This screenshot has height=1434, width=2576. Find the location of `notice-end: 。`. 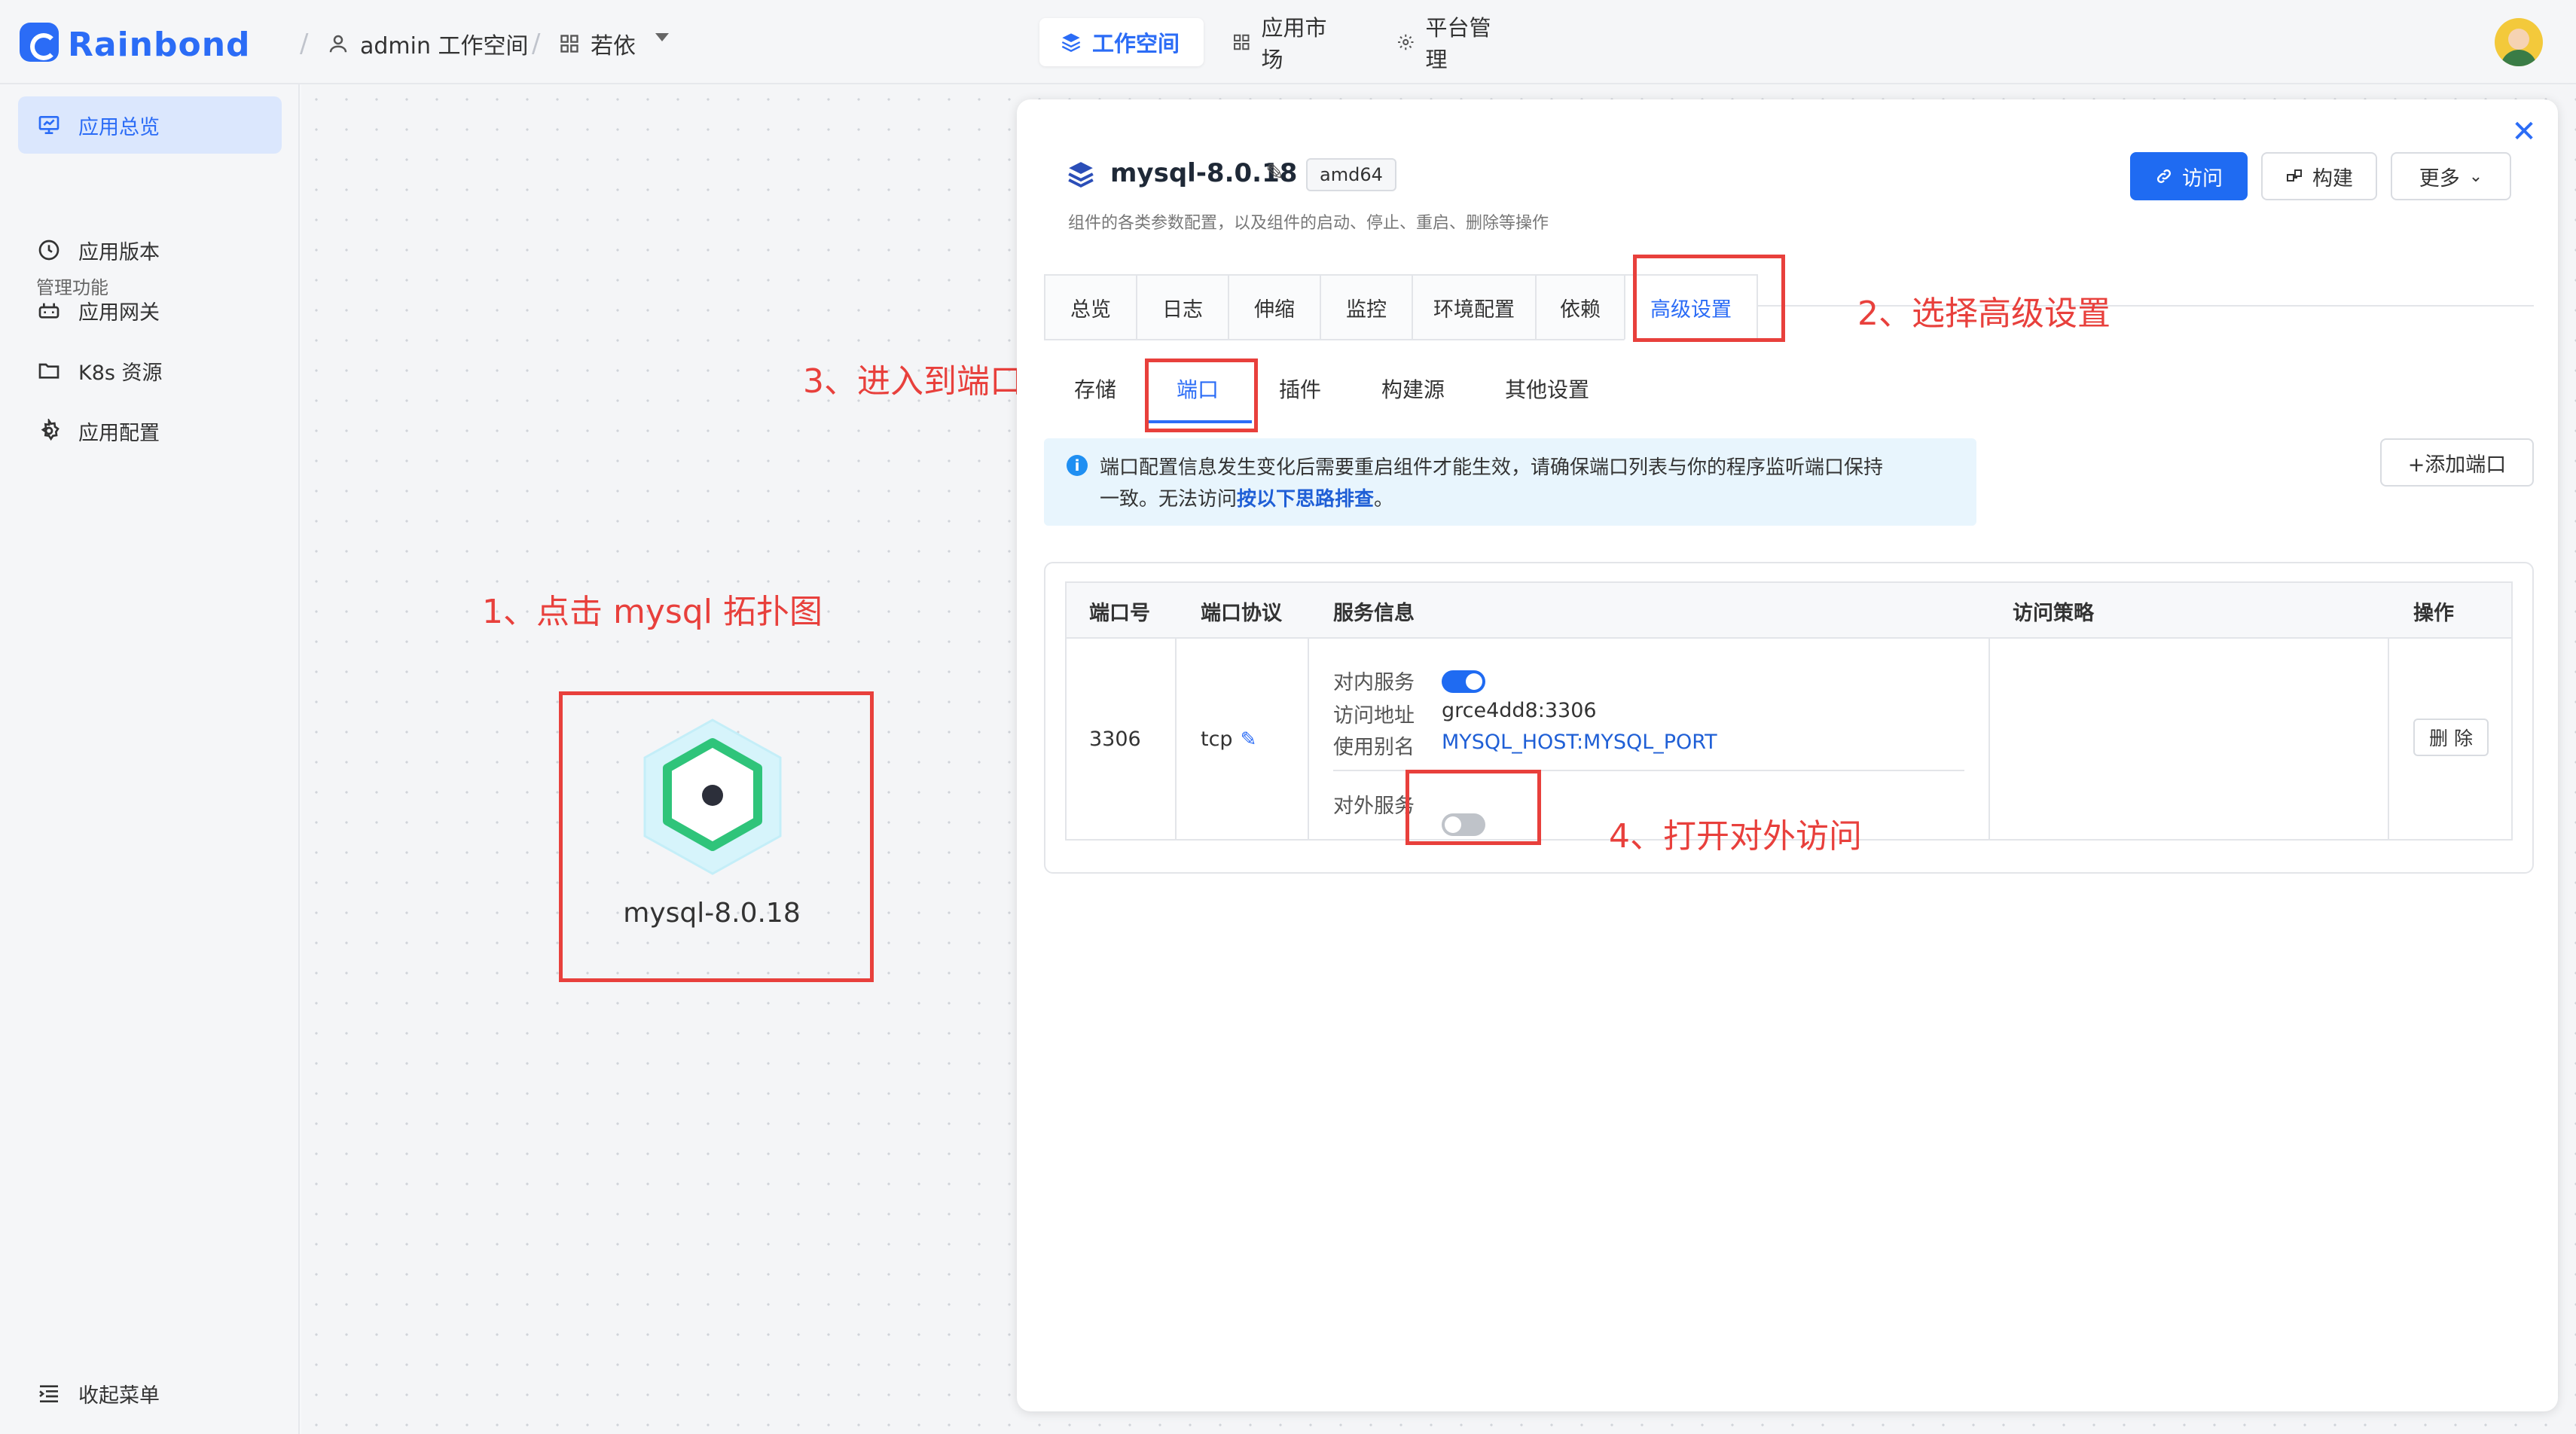

notice-end: 。 is located at coordinates (1384, 499).